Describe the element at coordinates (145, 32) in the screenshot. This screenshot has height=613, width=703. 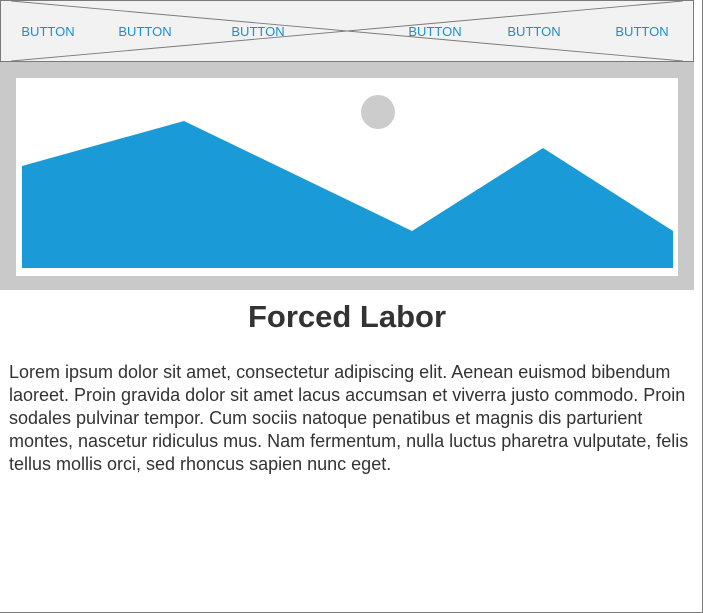
I see `nav-button-2: BUTTON` at that location.